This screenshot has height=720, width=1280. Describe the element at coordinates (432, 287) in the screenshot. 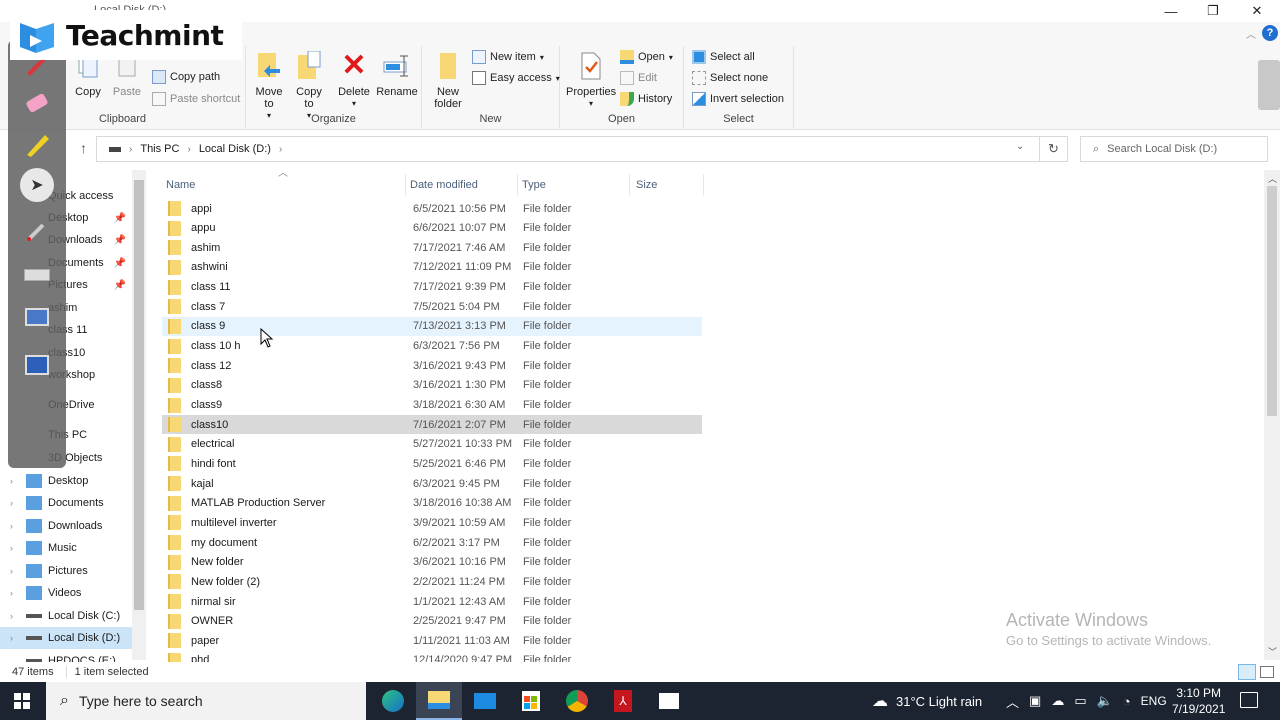

I see `file-row: class 11 7/17/2021 9:39 PM File folder` at that location.